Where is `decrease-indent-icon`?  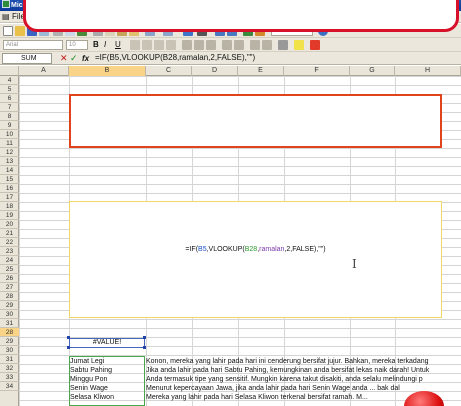
decrease-indent-icon is located at coordinates (255, 45).